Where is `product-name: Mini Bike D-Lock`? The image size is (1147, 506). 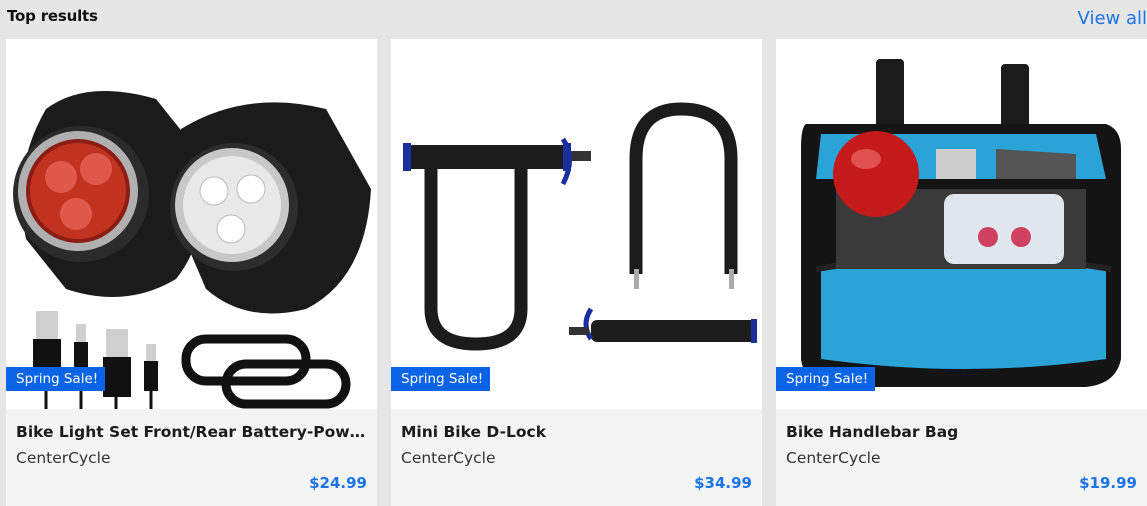
product-name: Mini Bike D-Lock is located at coordinates (577, 432).